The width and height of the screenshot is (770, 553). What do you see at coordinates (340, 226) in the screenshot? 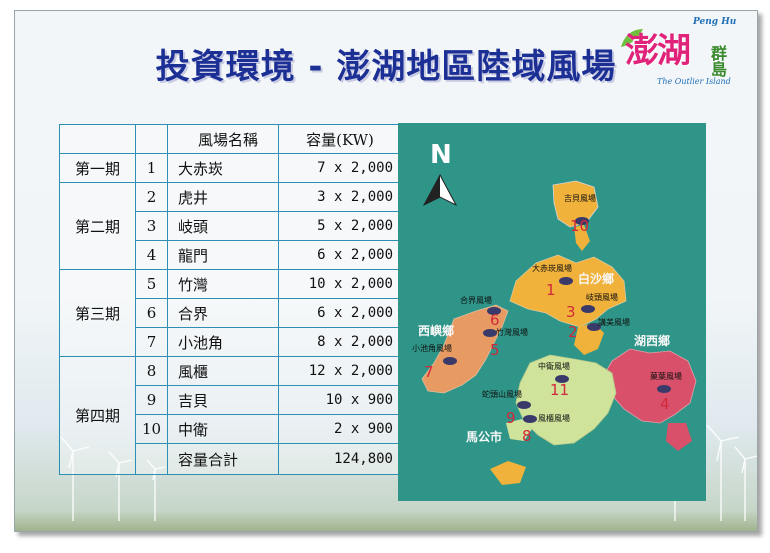
I see `farm-capacity: 5 x 2,000` at bounding box center [340, 226].